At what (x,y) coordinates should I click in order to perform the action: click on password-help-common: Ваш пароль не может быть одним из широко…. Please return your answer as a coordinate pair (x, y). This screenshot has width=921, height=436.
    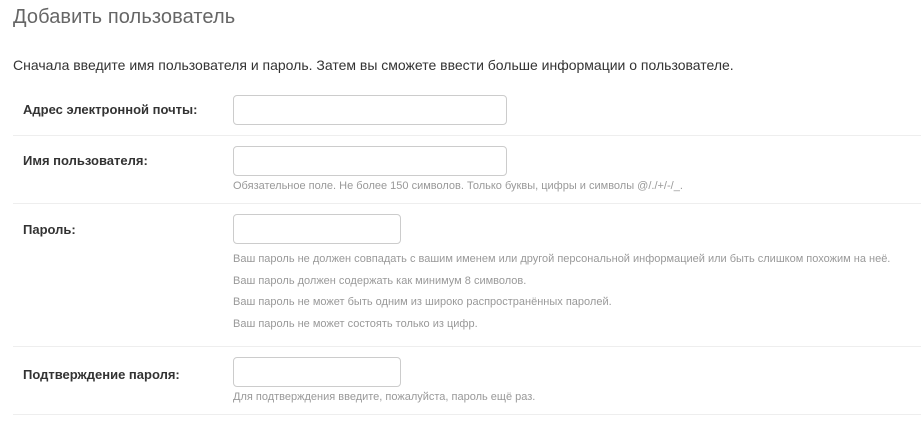
    Looking at the image, I should click on (422, 302).